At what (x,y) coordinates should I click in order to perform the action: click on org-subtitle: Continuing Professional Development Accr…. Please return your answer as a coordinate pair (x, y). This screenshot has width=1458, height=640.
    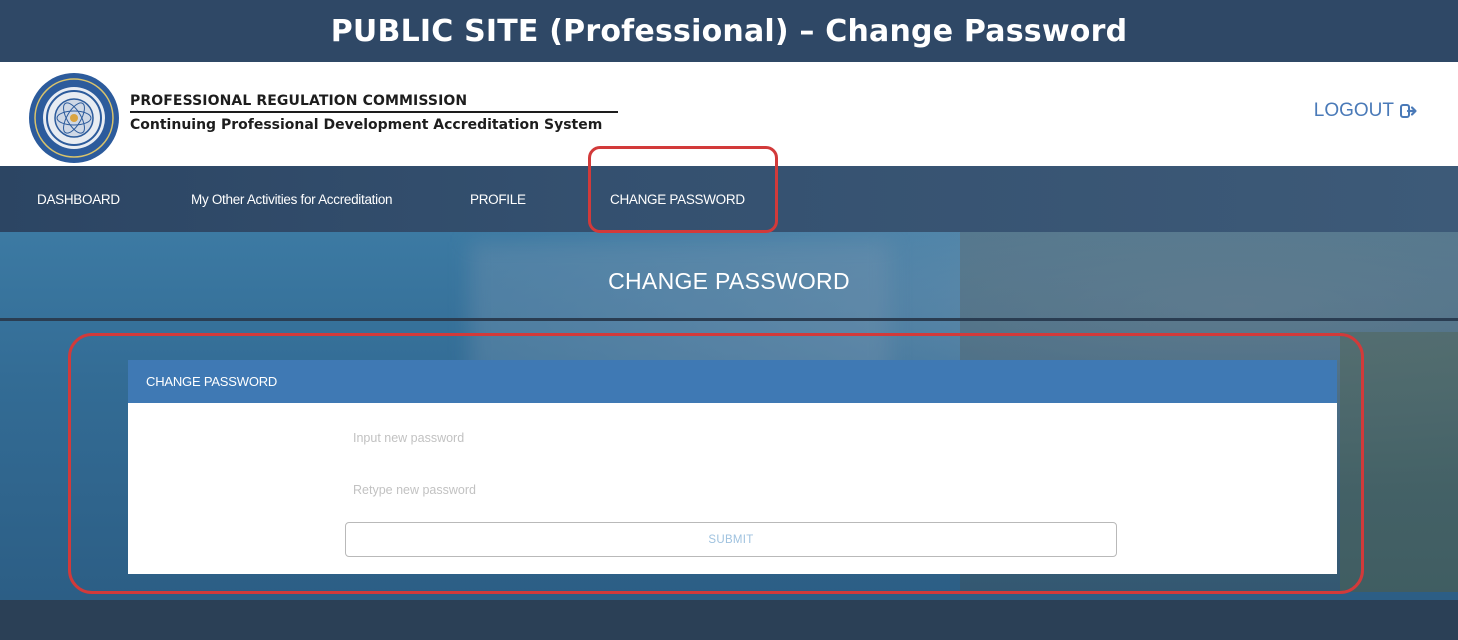
    Looking at the image, I should click on (366, 125).